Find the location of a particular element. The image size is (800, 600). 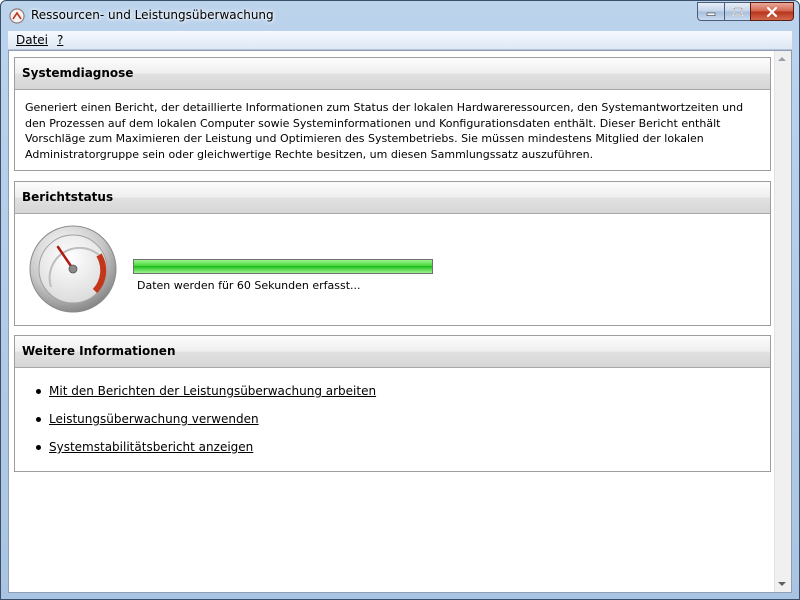

link-stability-report: Systemstabilitätsbericht anzeigen is located at coordinates (151, 447).